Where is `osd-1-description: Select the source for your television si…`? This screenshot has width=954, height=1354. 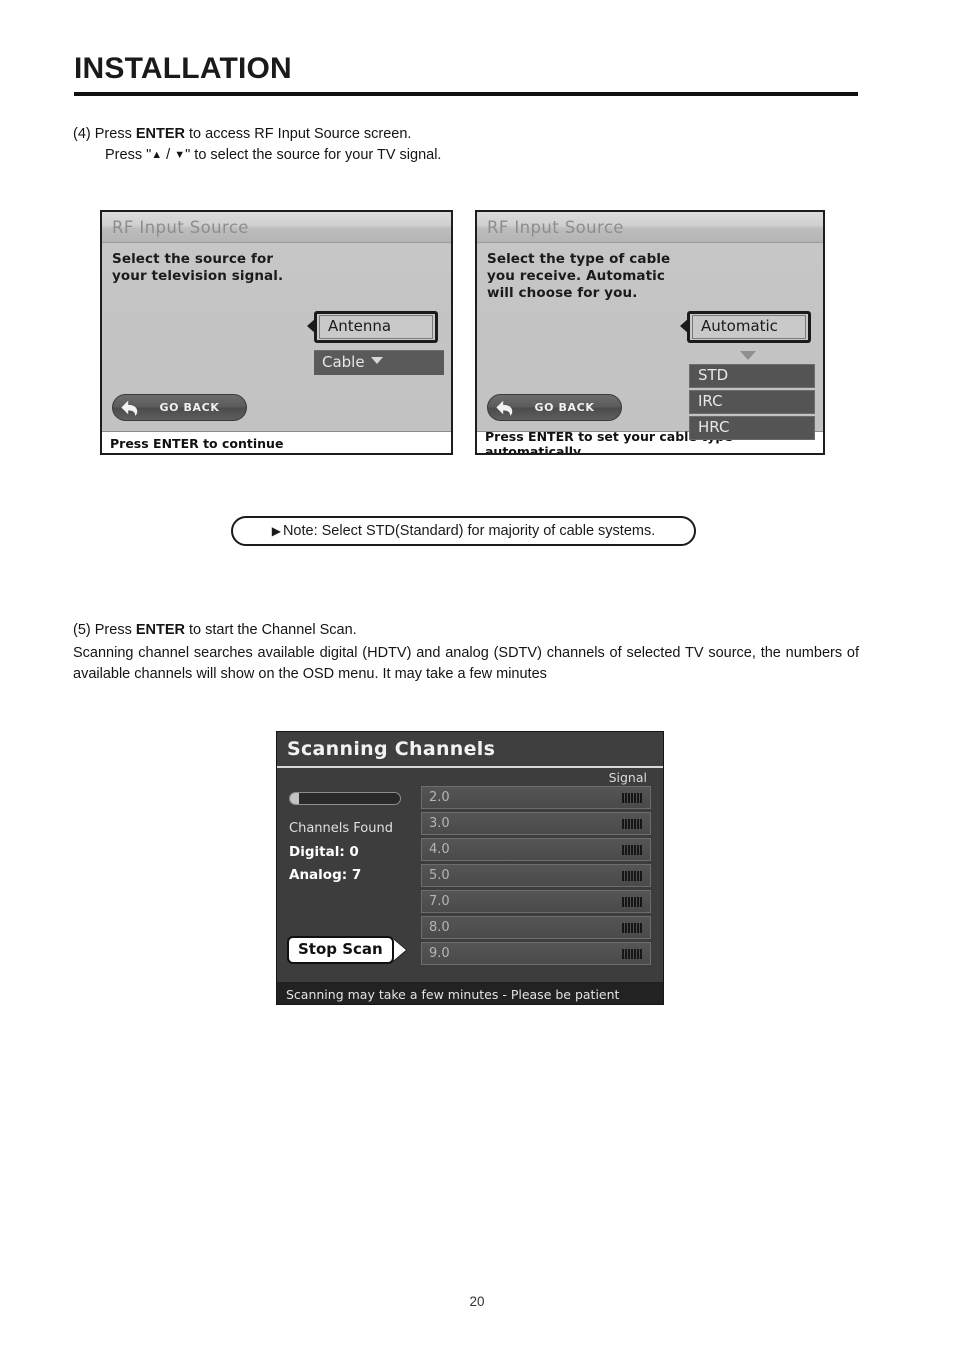 osd-1-description: Select the source for your television si… is located at coordinates (197, 268).